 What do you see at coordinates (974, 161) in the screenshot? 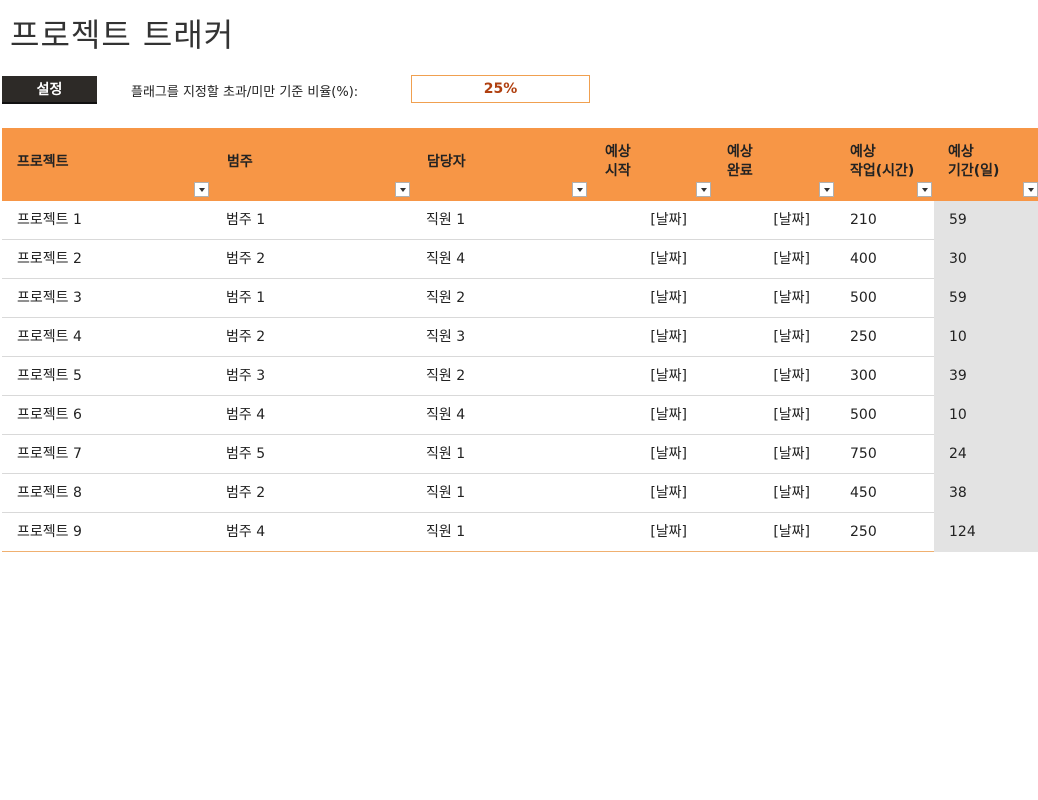
I see `header-duration-label: 예상 기간(일)` at bounding box center [974, 161].